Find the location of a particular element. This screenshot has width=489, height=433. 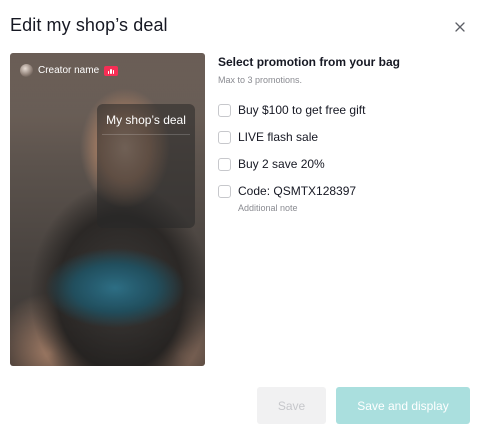

promotion-option: Code: QSMTX128397 is located at coordinates (287, 191).